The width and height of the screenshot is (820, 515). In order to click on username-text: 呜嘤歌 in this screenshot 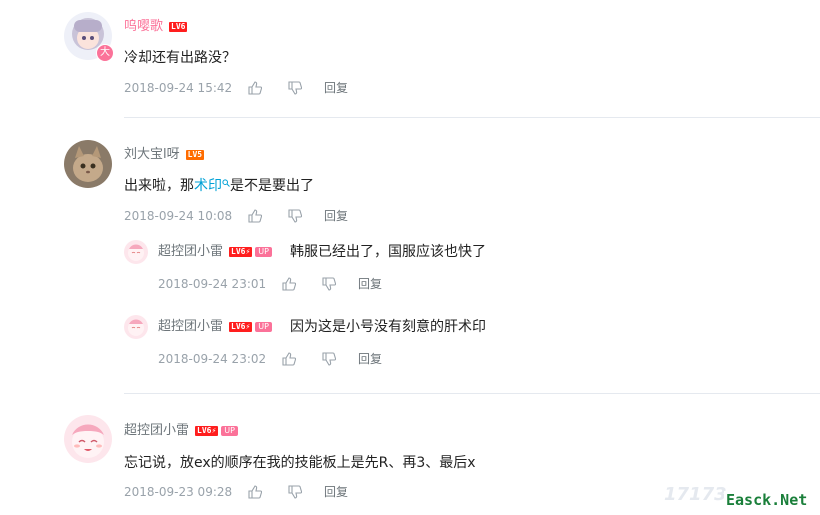, I will do `click(143, 26)`.